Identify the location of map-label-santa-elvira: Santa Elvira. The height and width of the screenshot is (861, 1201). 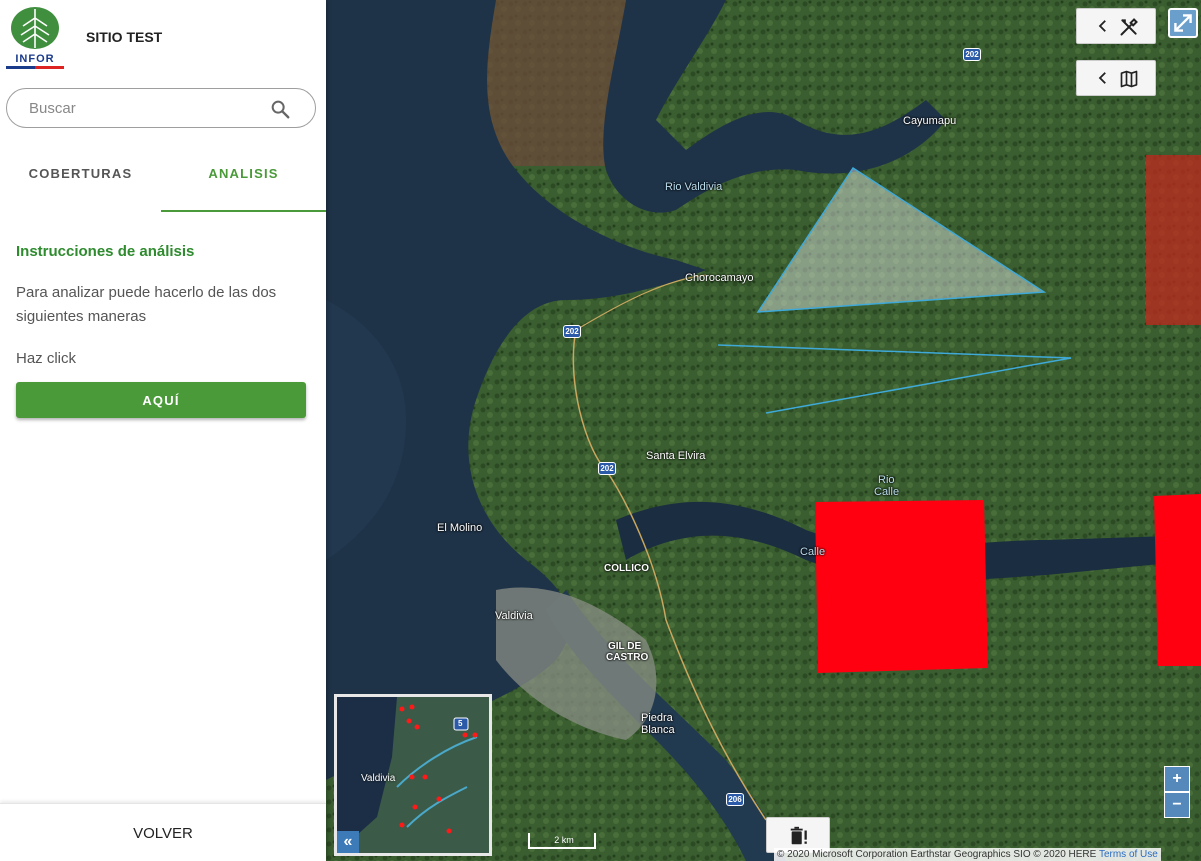
(676, 456).